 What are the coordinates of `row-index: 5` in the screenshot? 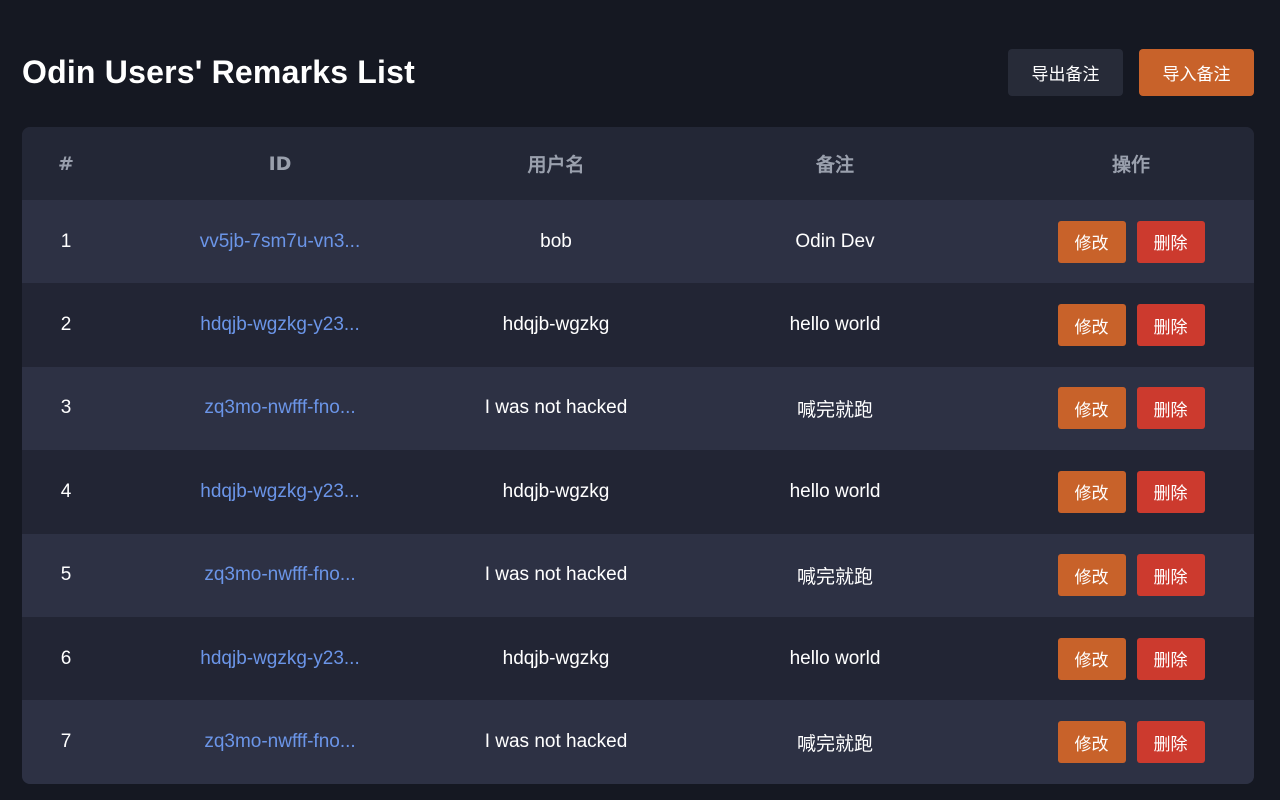 It's located at (66, 575).